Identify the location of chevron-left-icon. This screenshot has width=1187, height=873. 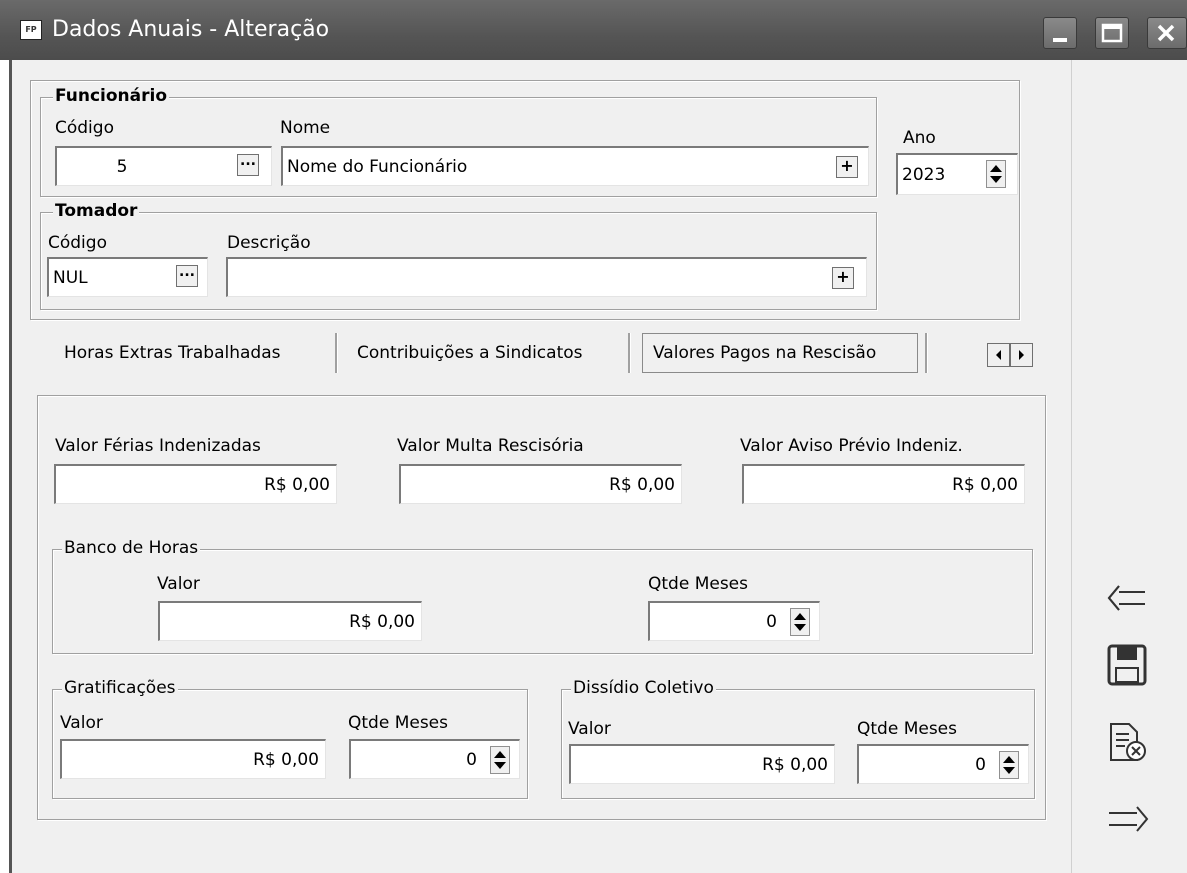
(998, 355).